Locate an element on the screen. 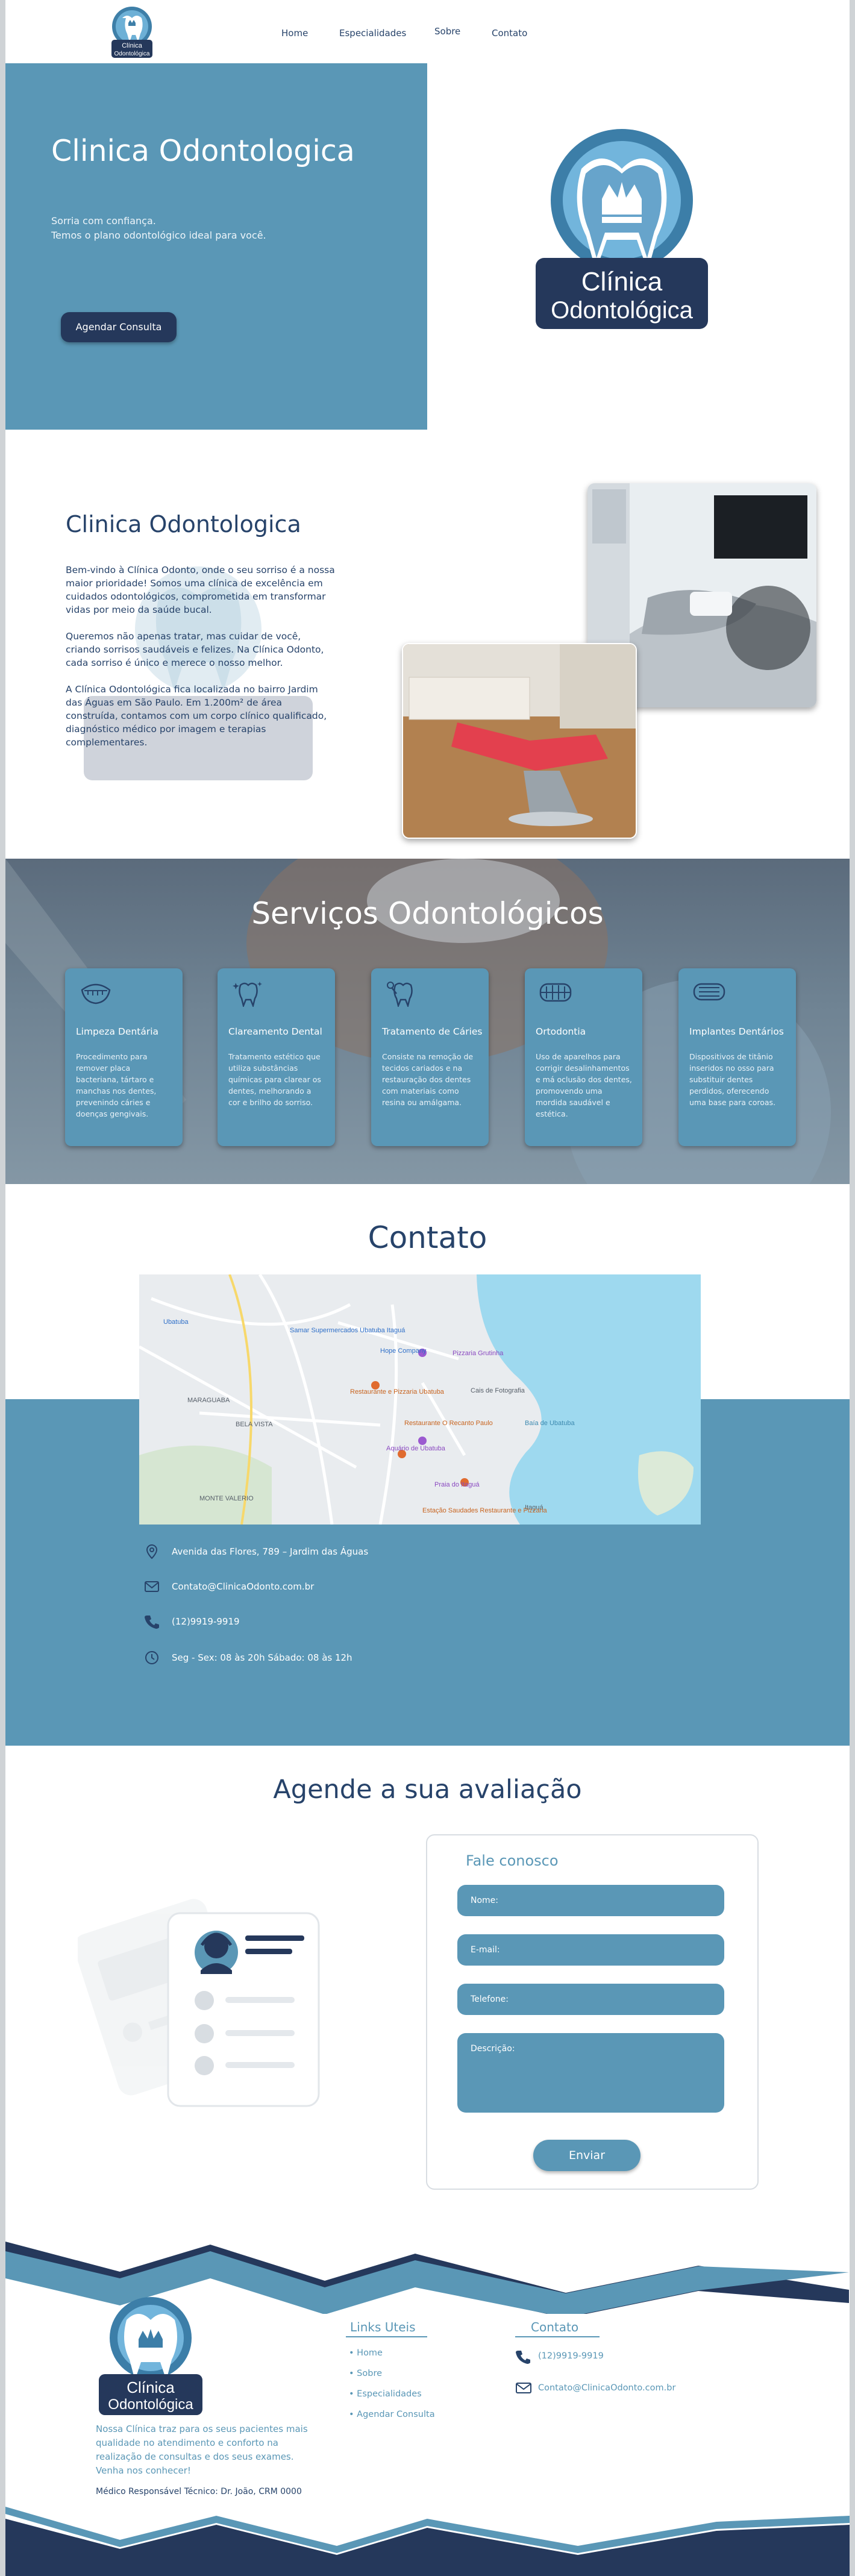 The height and width of the screenshot is (2576, 855). footer-logo-line1: Clínica is located at coordinates (151, 2387).